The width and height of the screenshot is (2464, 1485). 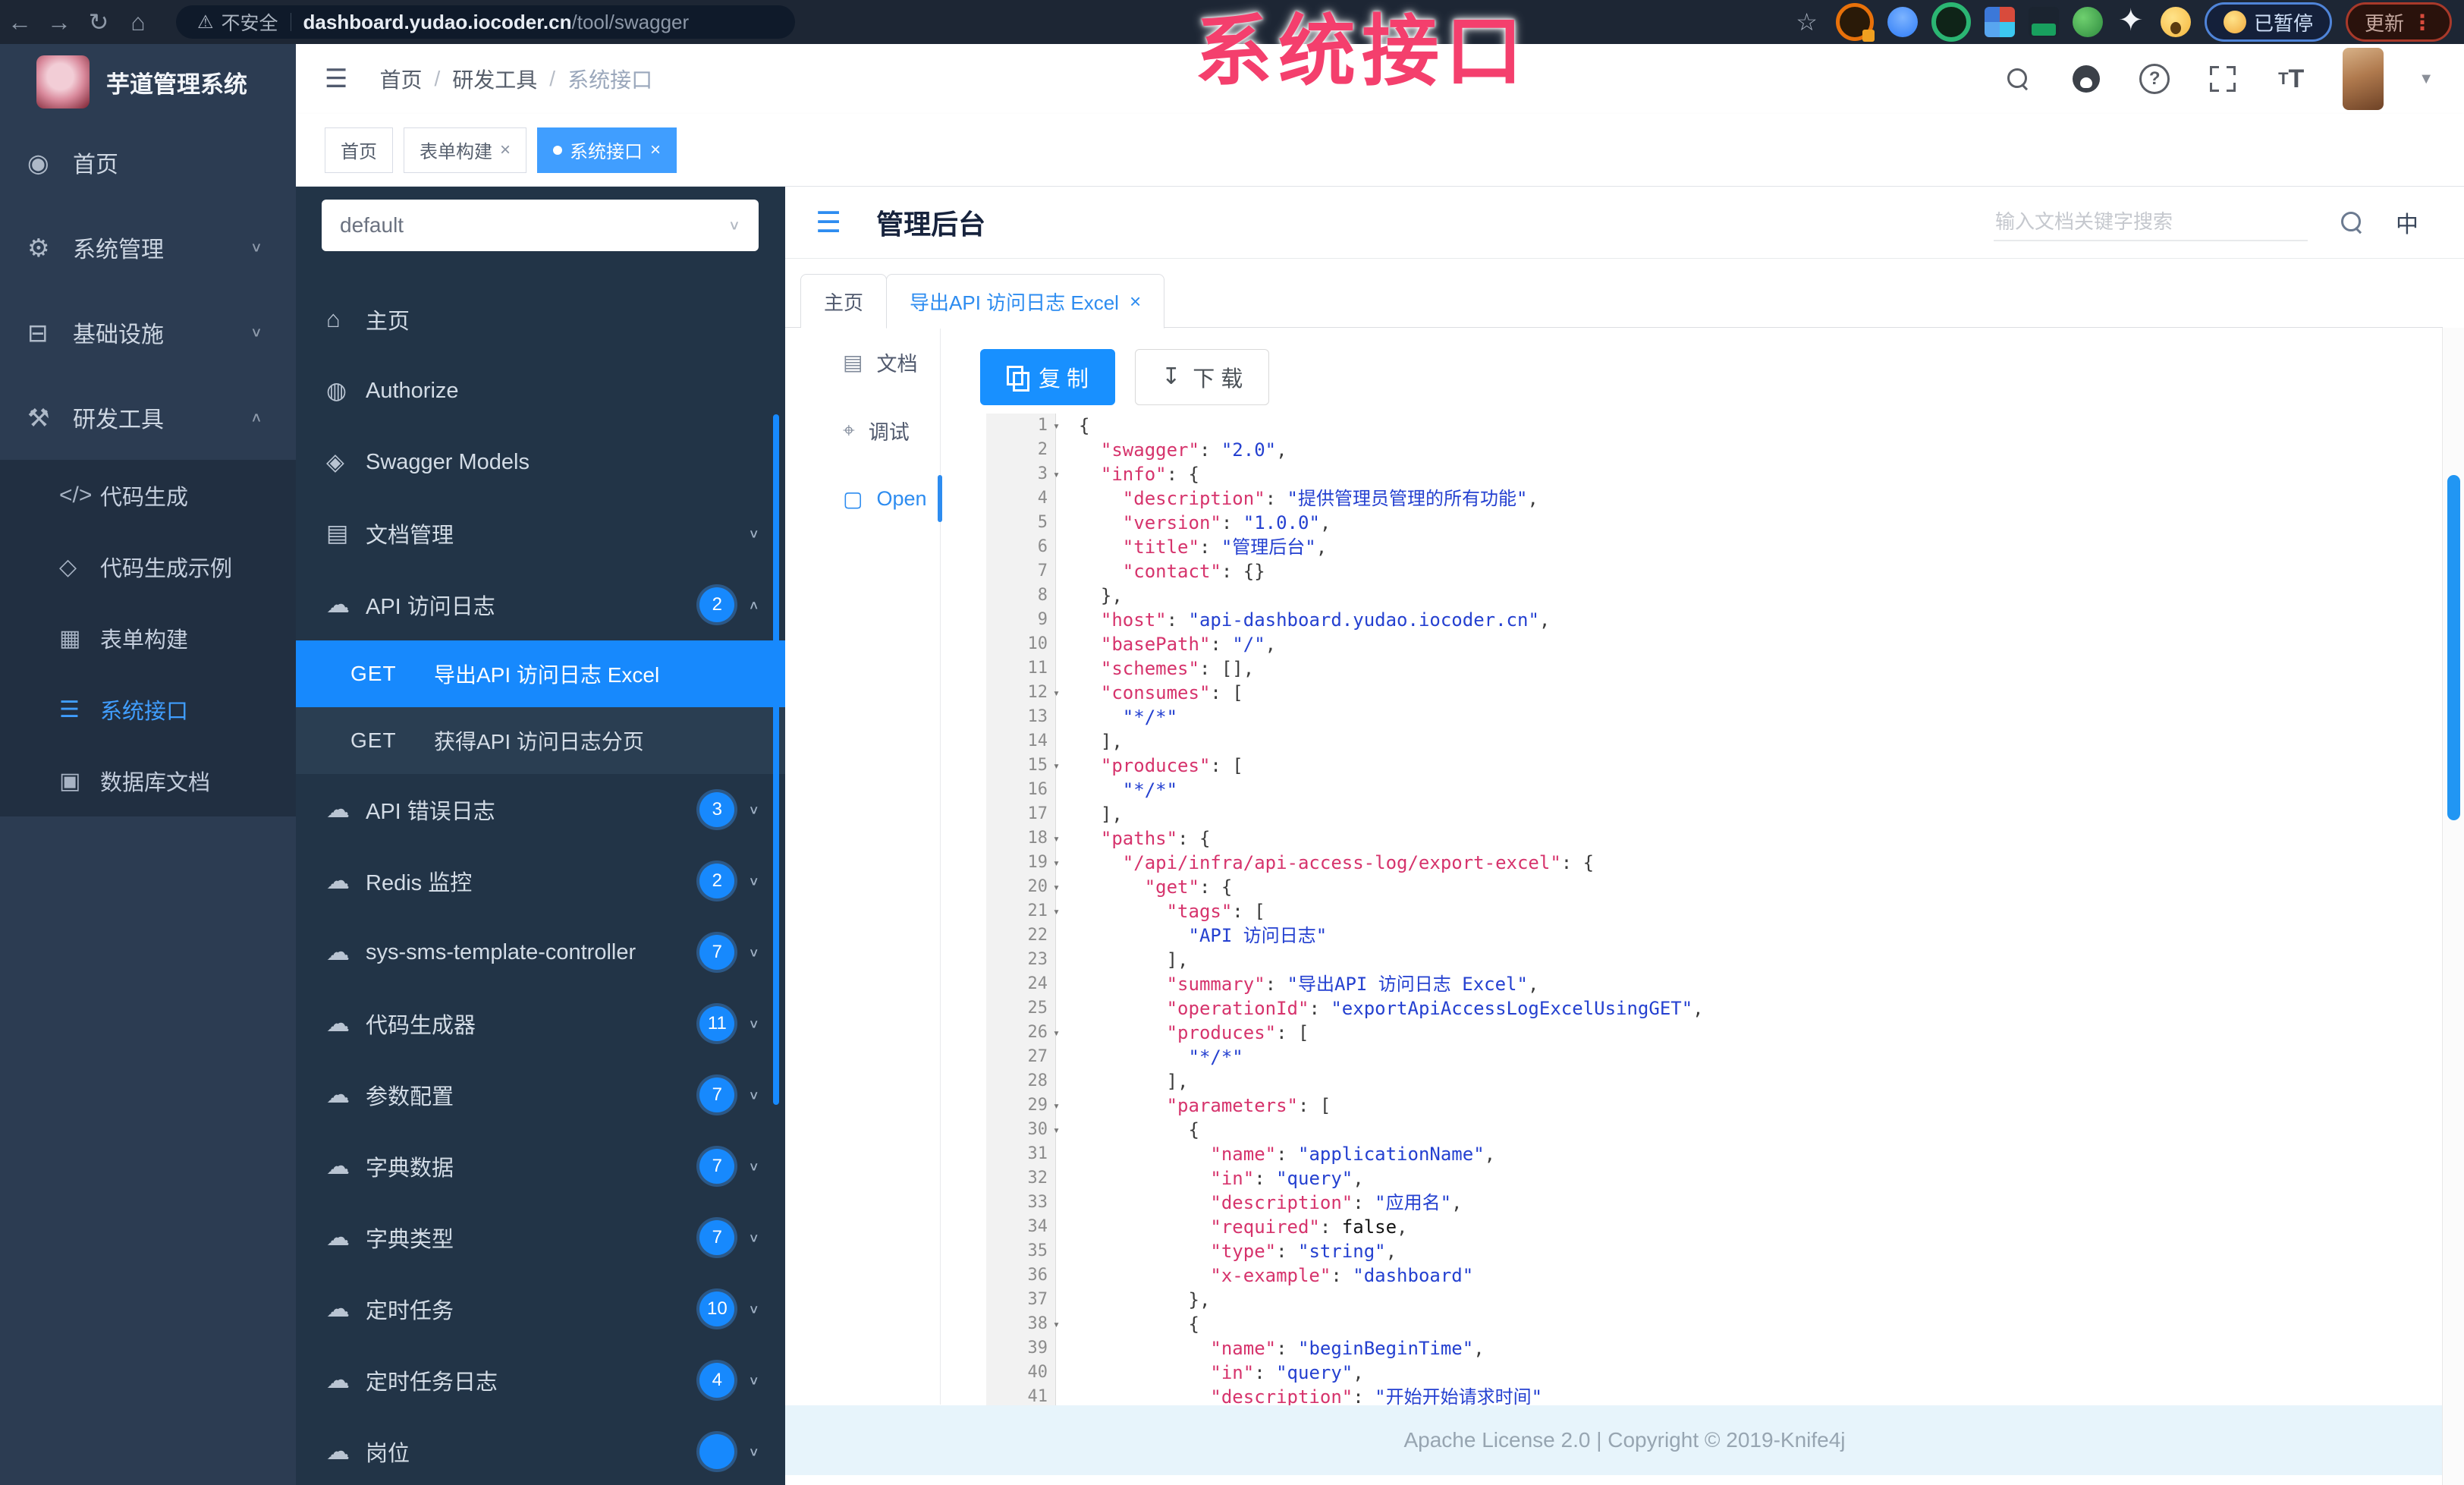 I want to click on code-line: 24 "summary": "导出API 访问日志 Excel",, so click(x=1714, y=984).